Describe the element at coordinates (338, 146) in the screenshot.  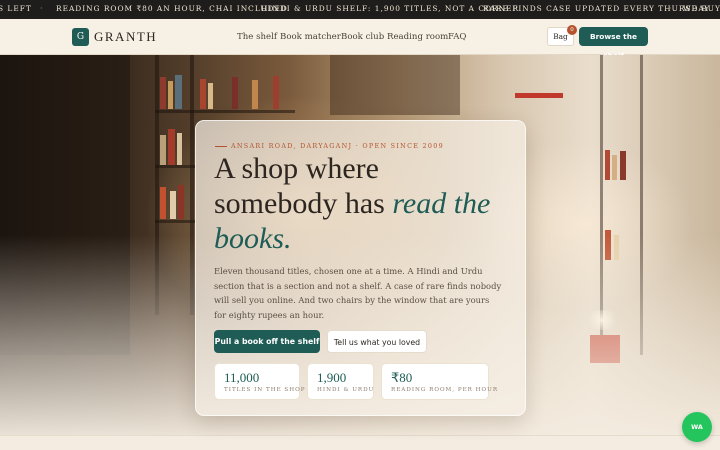
I see `hero-eyebrow: ANSARI ROAD, DARYAGANJ · OPEN SINCE 2009` at that location.